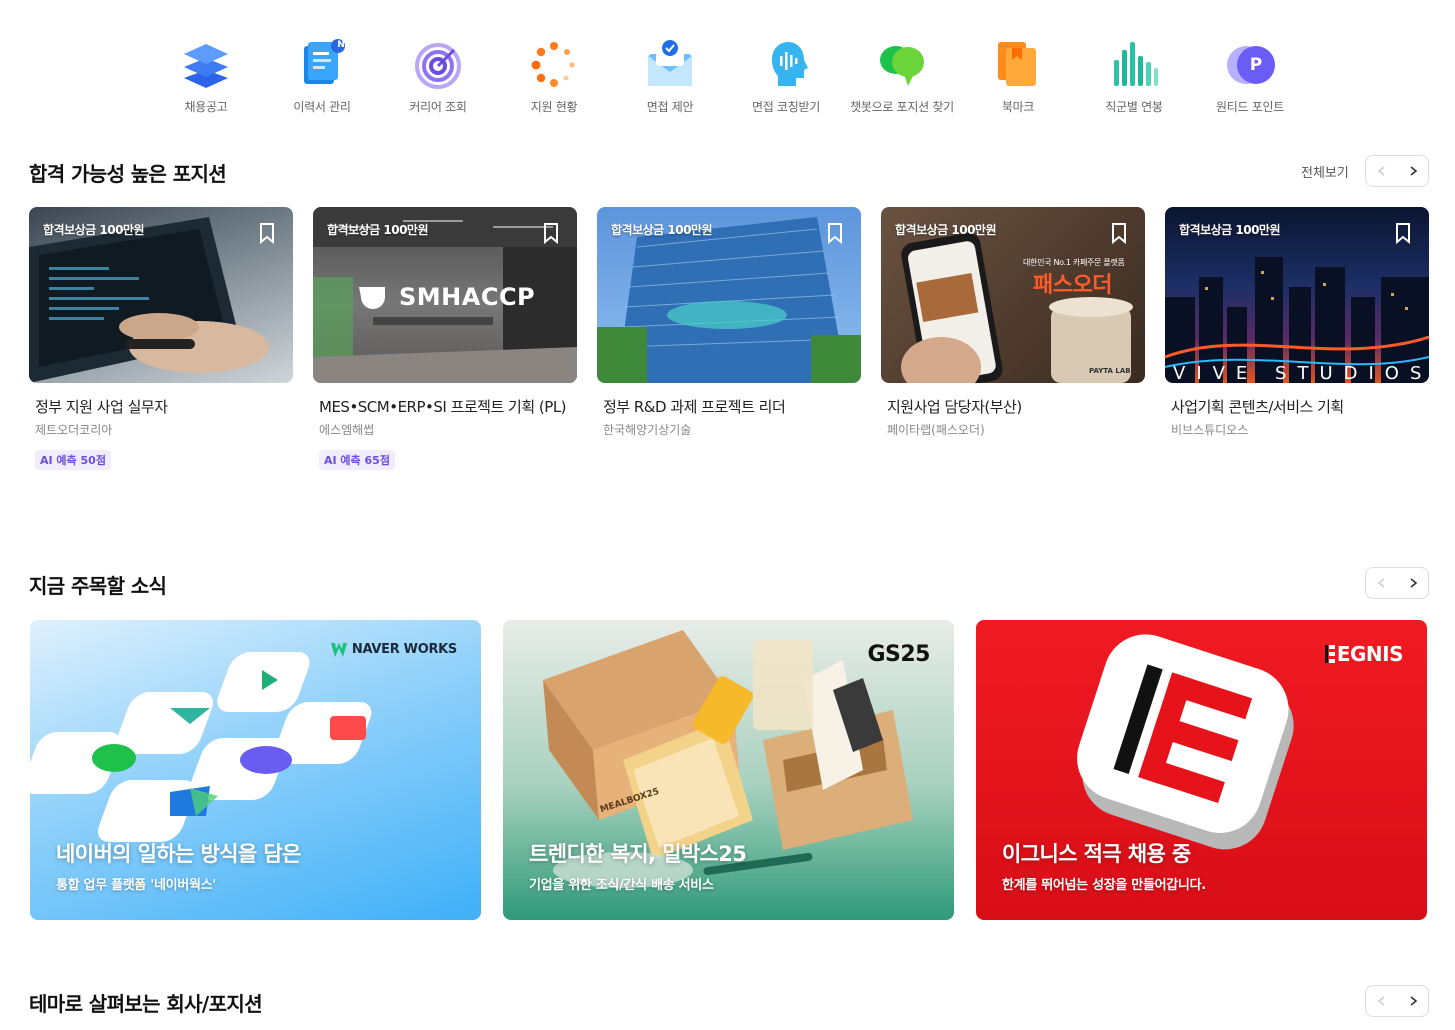 The height and width of the screenshot is (1030, 1455). I want to click on menu-item-salary: 직군별 연봉, so click(1134, 81).